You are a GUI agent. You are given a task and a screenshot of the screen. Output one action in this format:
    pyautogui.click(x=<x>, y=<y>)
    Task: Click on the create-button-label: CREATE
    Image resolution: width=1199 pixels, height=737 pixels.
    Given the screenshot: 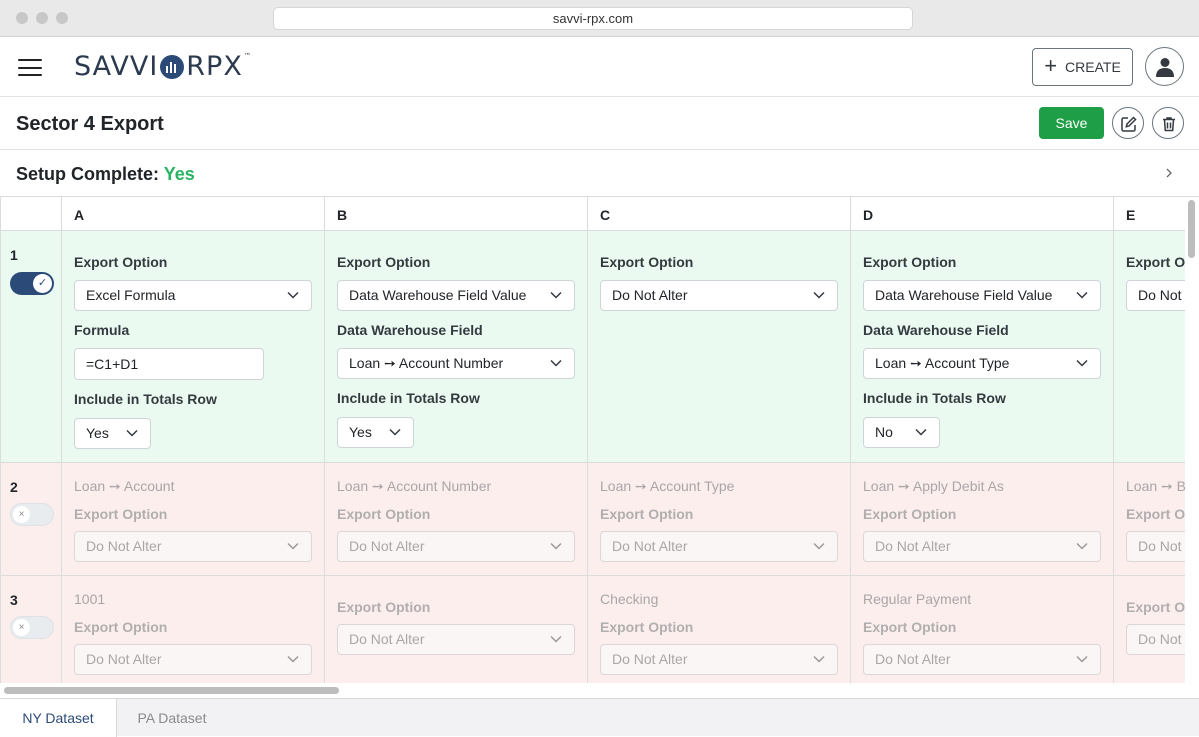 What is the action you would take?
    pyautogui.click(x=1093, y=67)
    